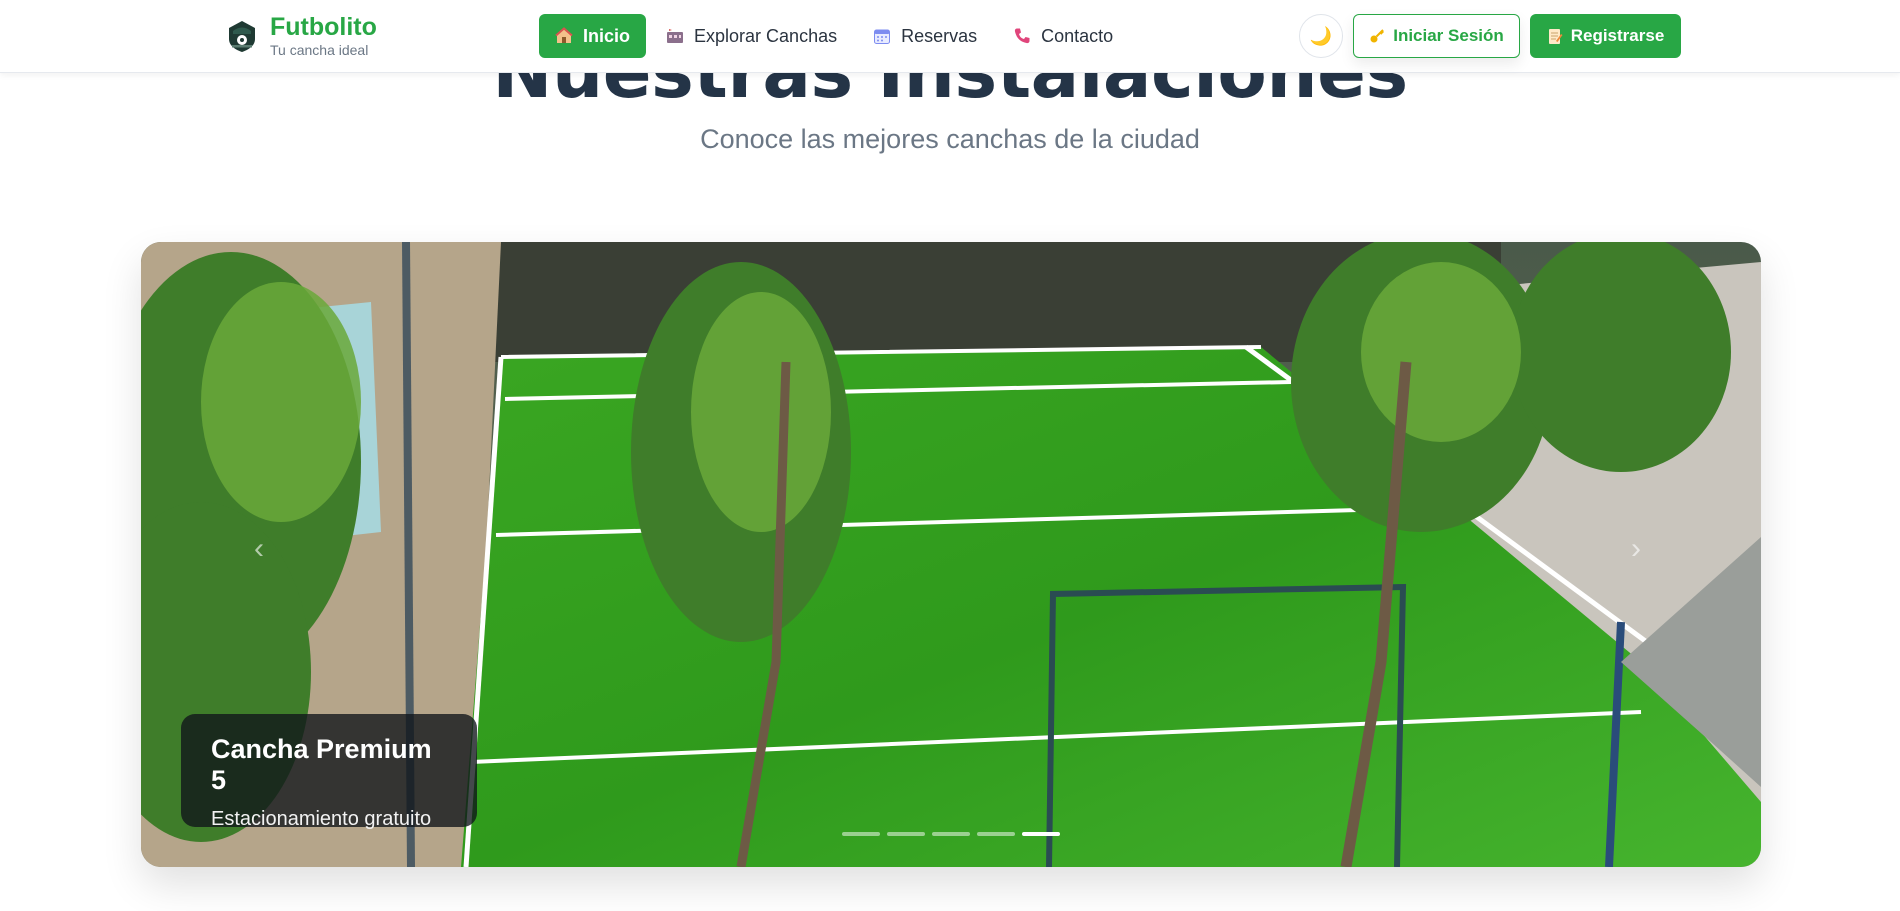 This screenshot has width=1900, height=911. What do you see at coordinates (564, 35) in the screenshot?
I see `home-icon` at bounding box center [564, 35].